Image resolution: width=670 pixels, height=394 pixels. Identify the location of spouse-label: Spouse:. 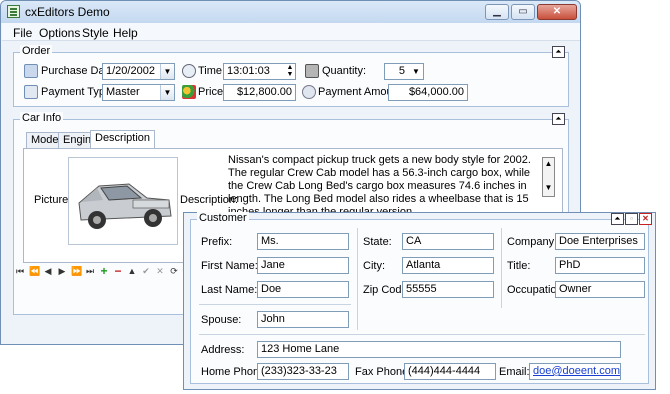
(221, 320).